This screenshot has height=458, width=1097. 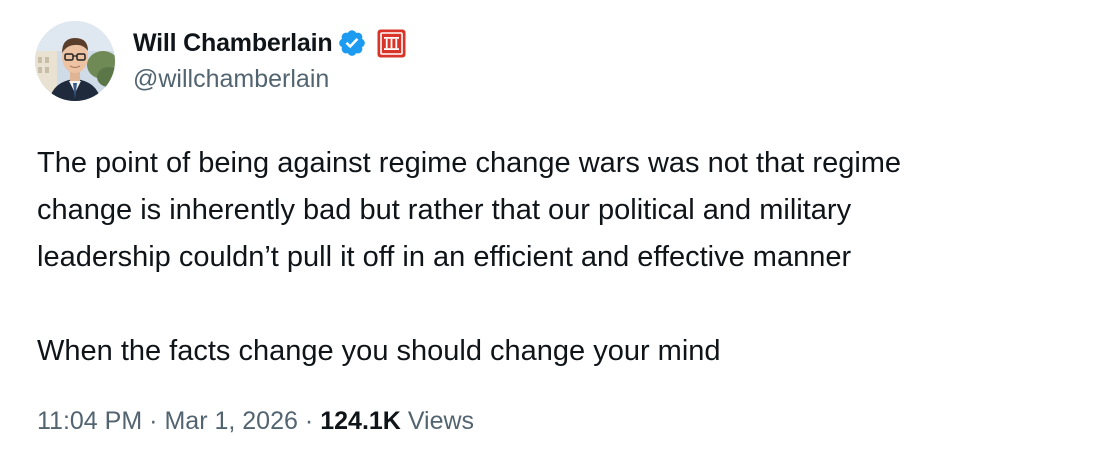 I want to click on tweet-meta: 11:04 PM · Mar 1, 2026 · 124.1K Views, so click(x=255, y=421).